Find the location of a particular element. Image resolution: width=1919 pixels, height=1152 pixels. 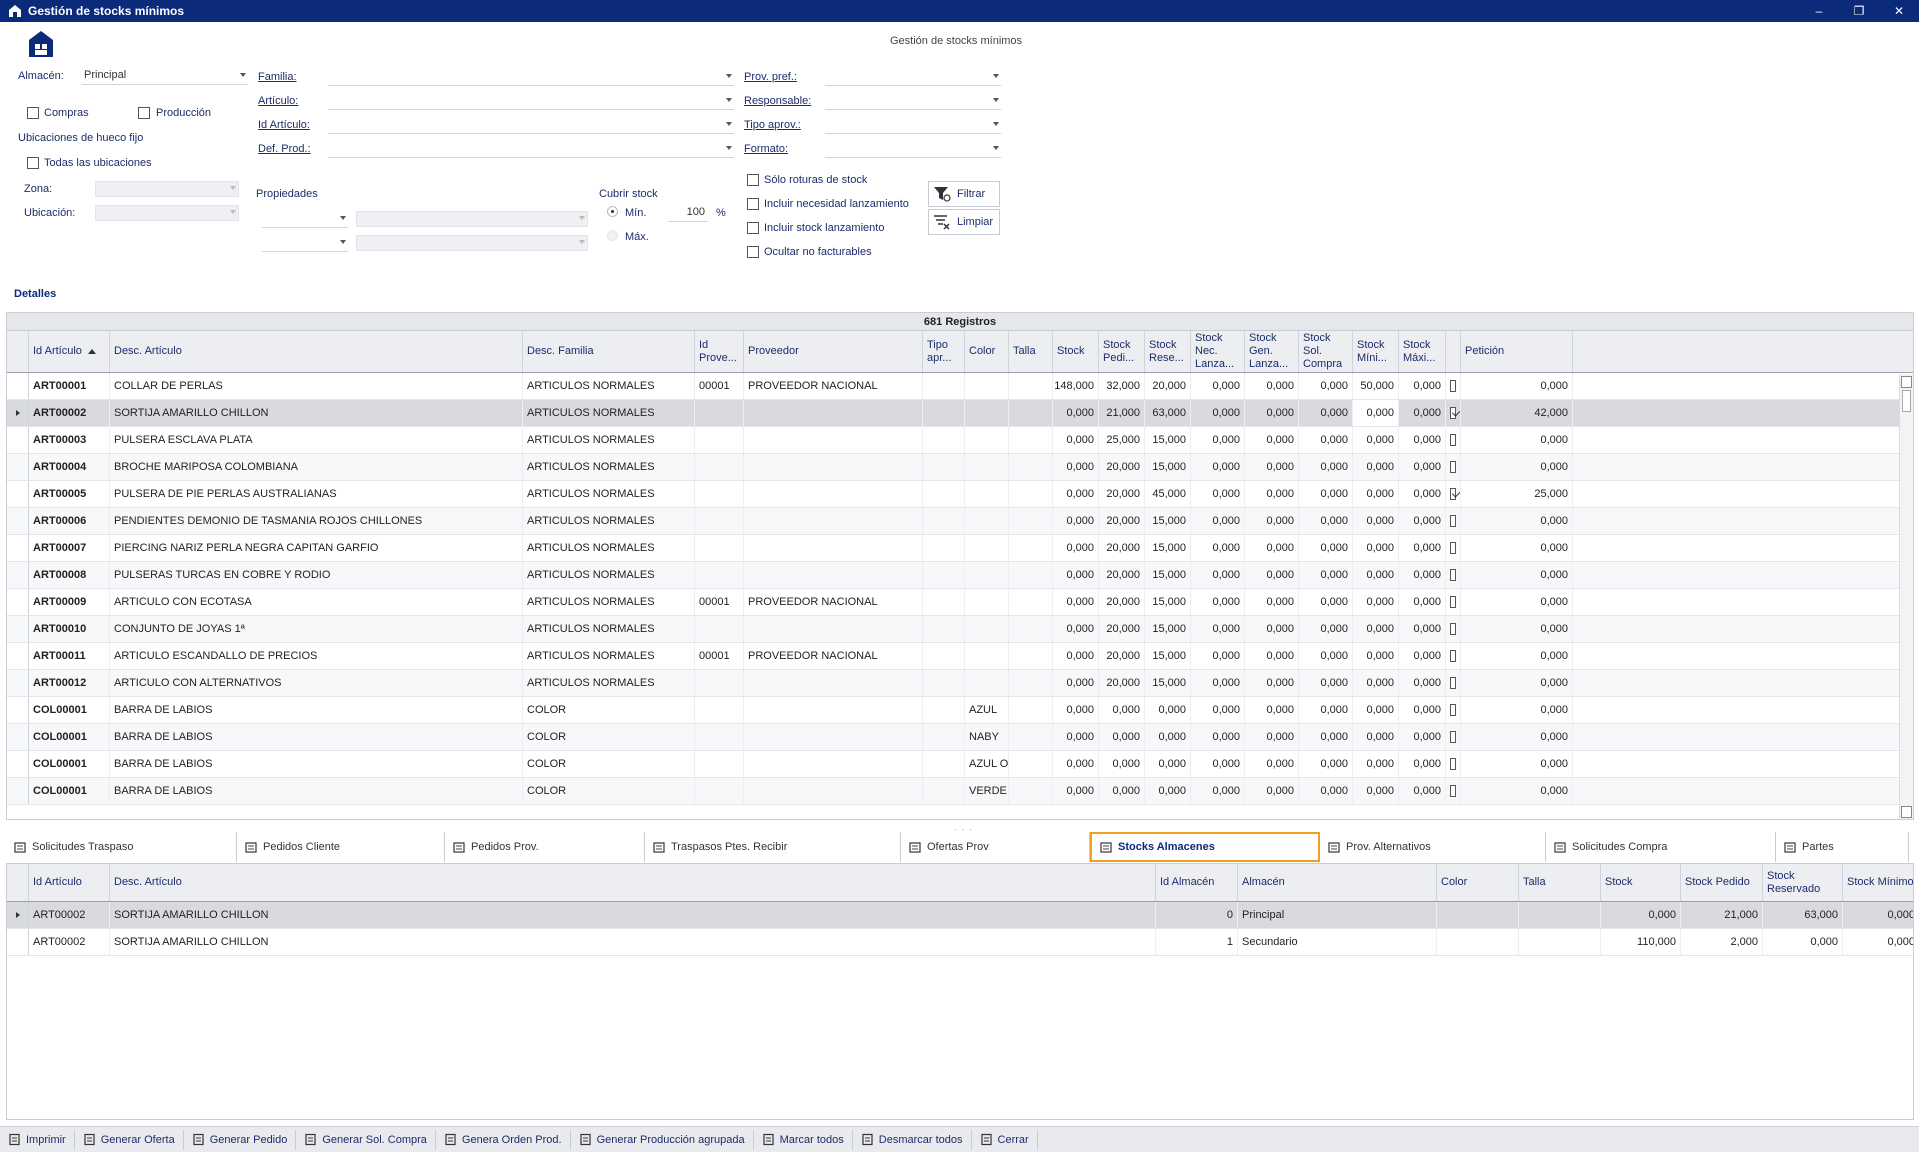

familia-select is located at coordinates (531, 78).